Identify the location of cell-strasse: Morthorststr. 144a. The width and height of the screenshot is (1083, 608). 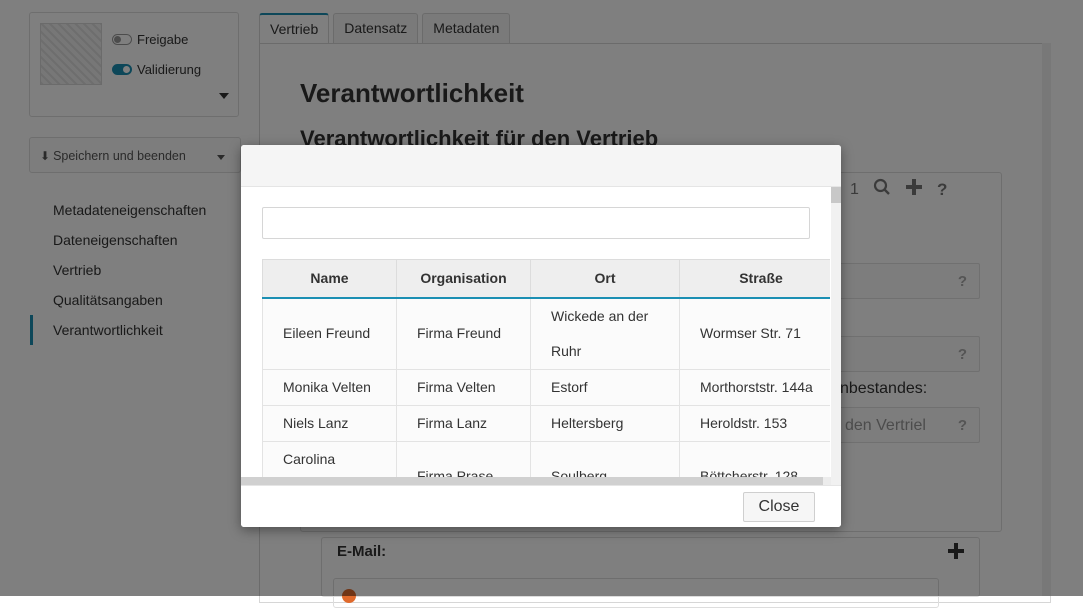
(754, 387).